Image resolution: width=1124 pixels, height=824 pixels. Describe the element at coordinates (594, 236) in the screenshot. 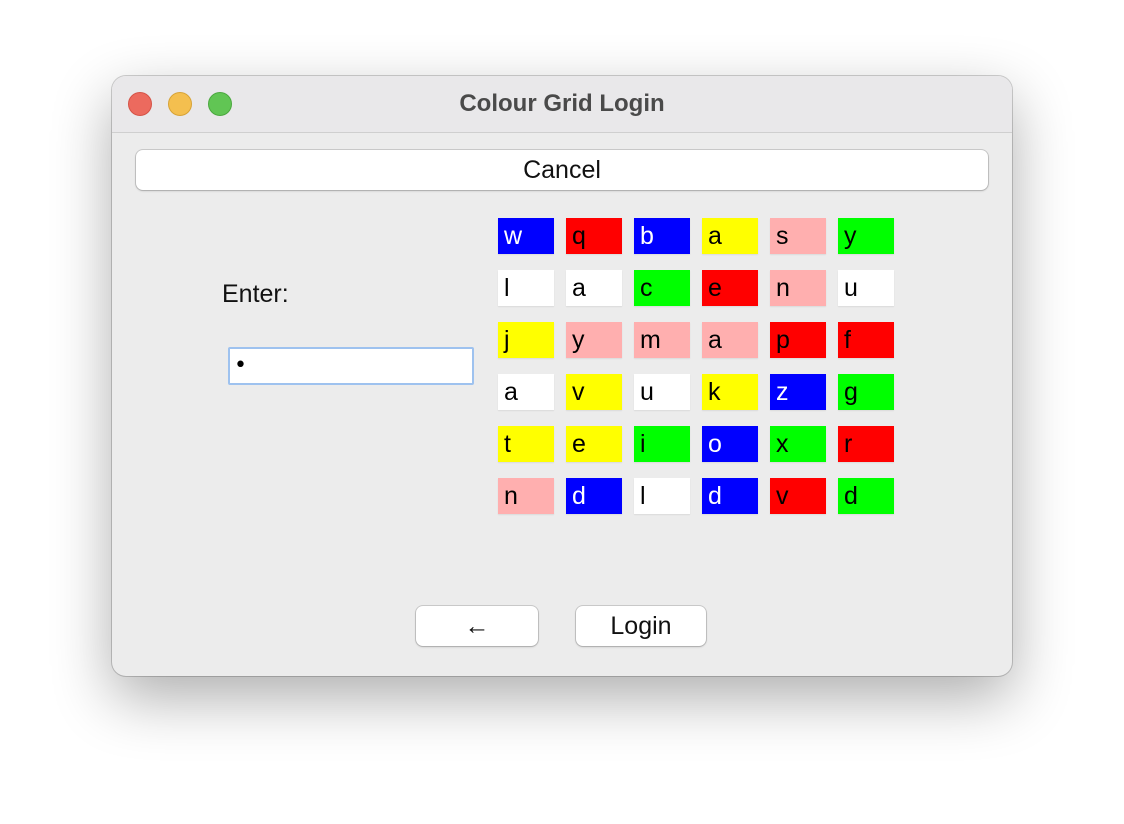

I see `grid-cell: q` at that location.